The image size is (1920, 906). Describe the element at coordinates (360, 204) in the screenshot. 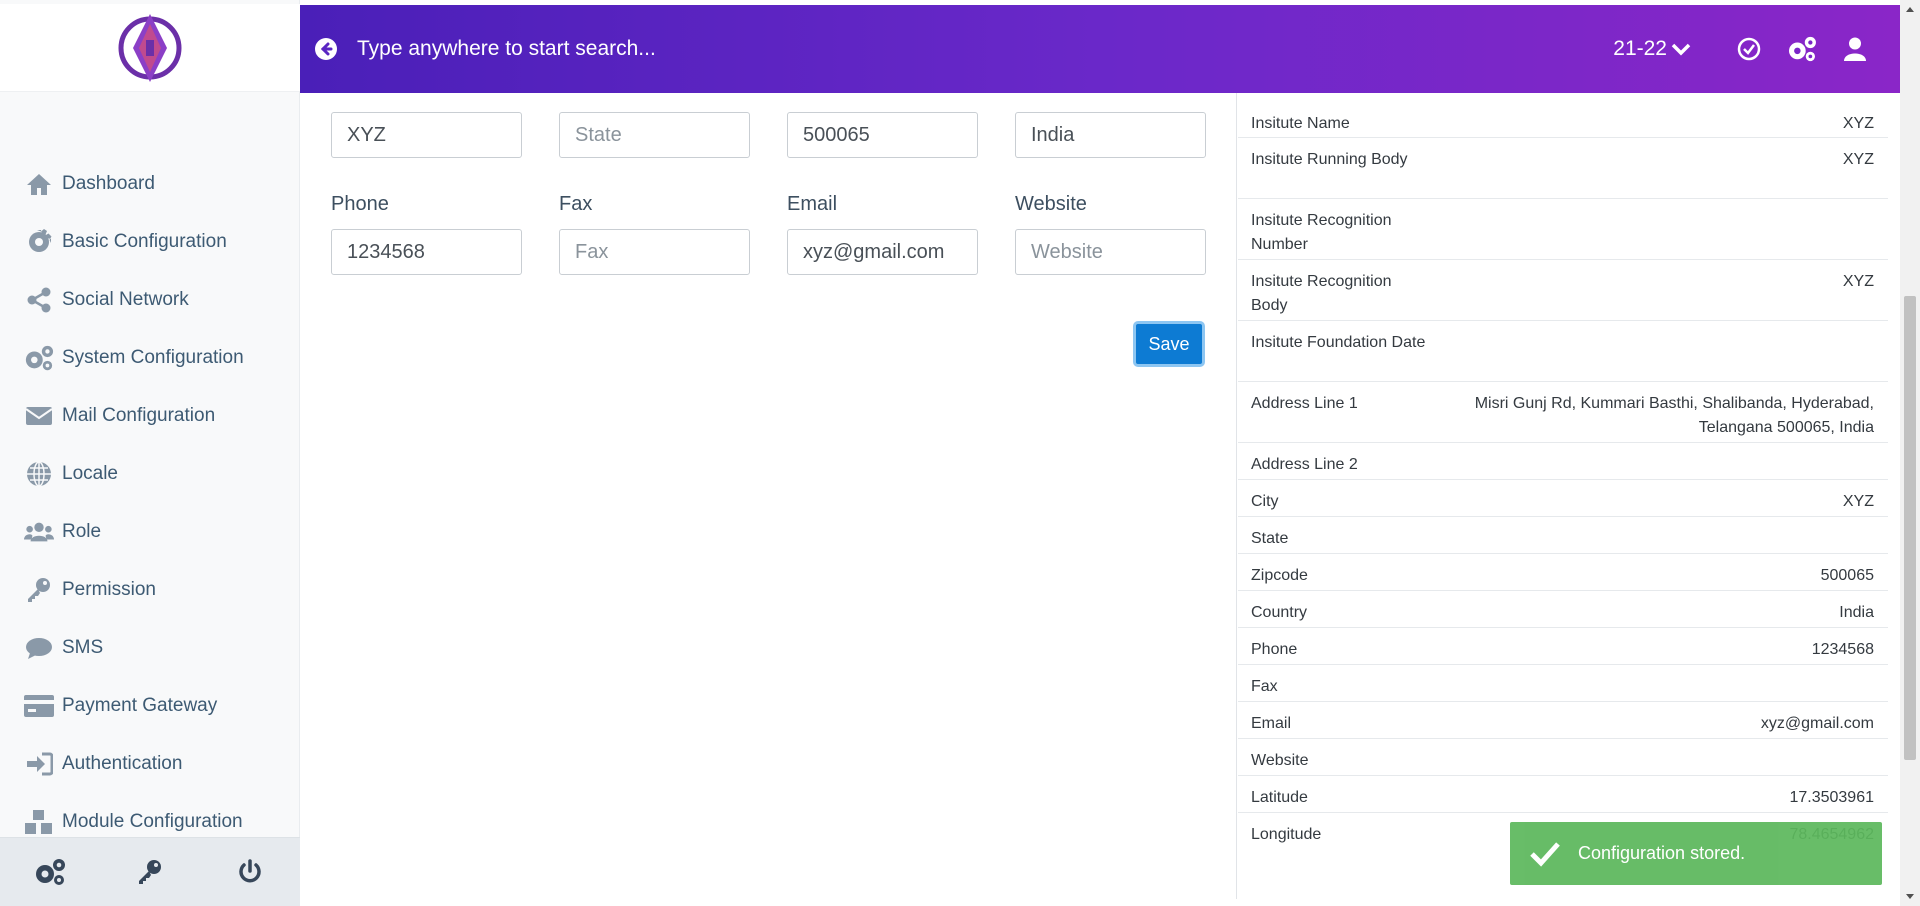

I see `phone-label: Phone` at that location.